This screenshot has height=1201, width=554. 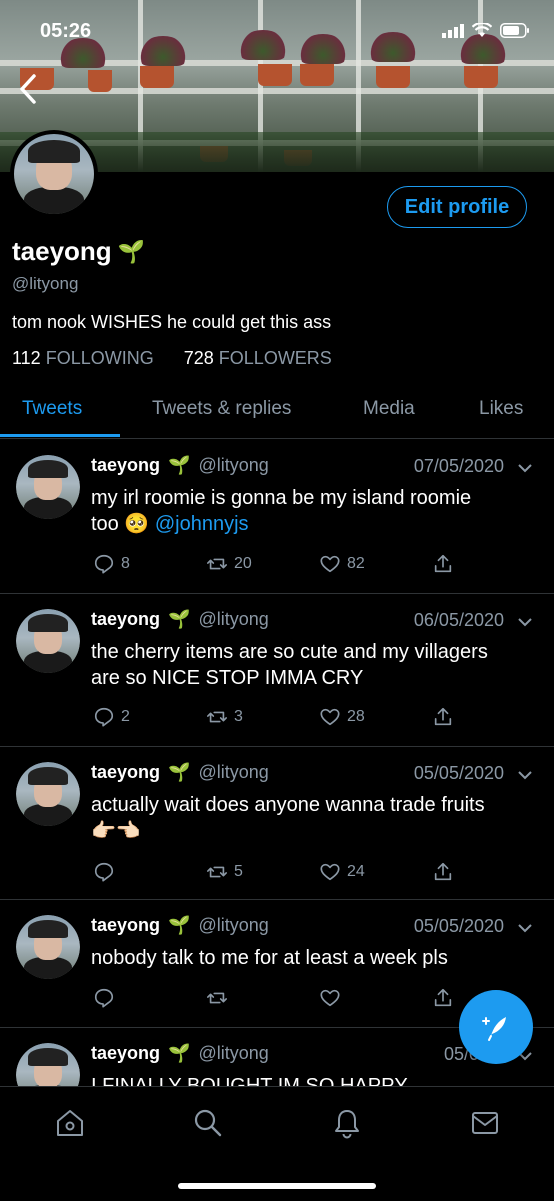 I want to click on tweet-date: 05/05/2020, so click(x=458, y=773).